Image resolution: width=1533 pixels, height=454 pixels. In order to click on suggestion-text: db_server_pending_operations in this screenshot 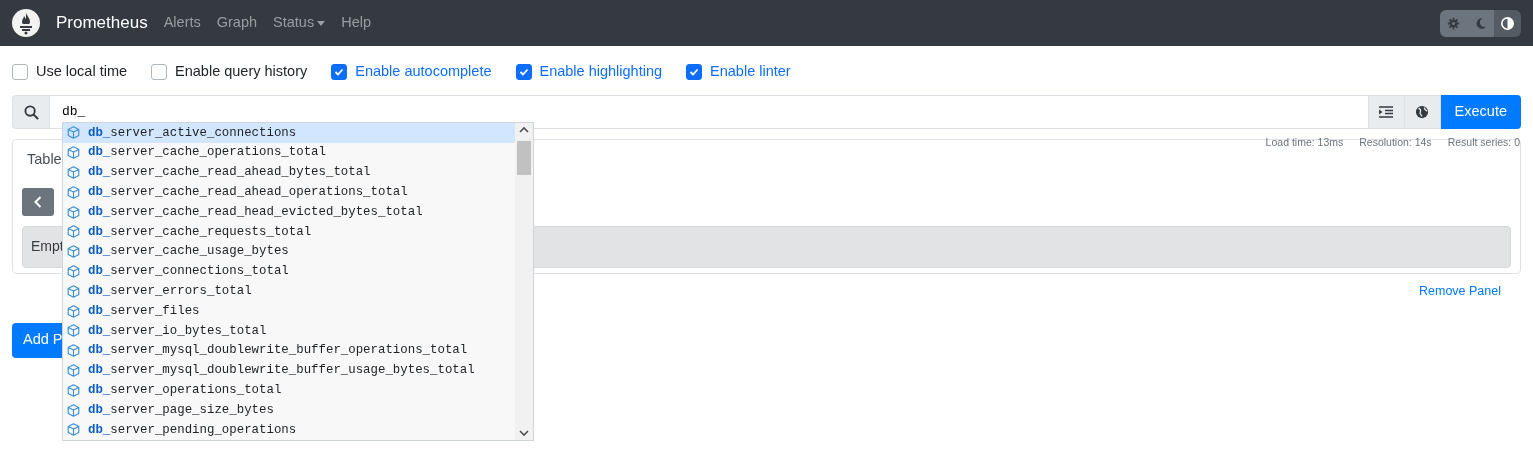, I will do `click(192, 430)`.